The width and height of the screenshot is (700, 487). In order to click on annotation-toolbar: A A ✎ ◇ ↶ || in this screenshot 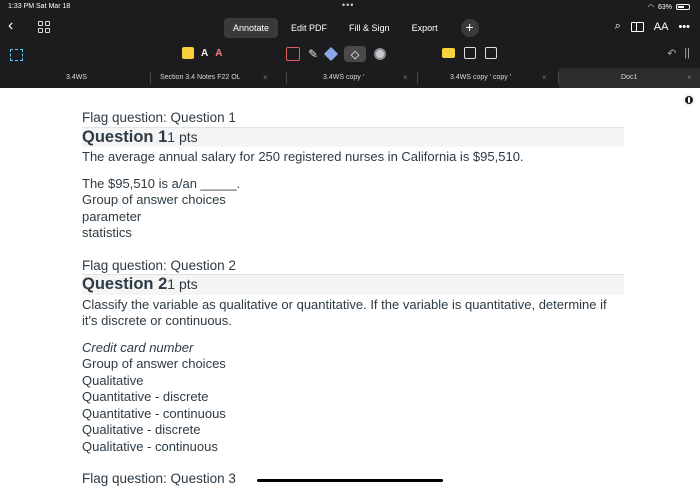, I will do `click(350, 55)`.